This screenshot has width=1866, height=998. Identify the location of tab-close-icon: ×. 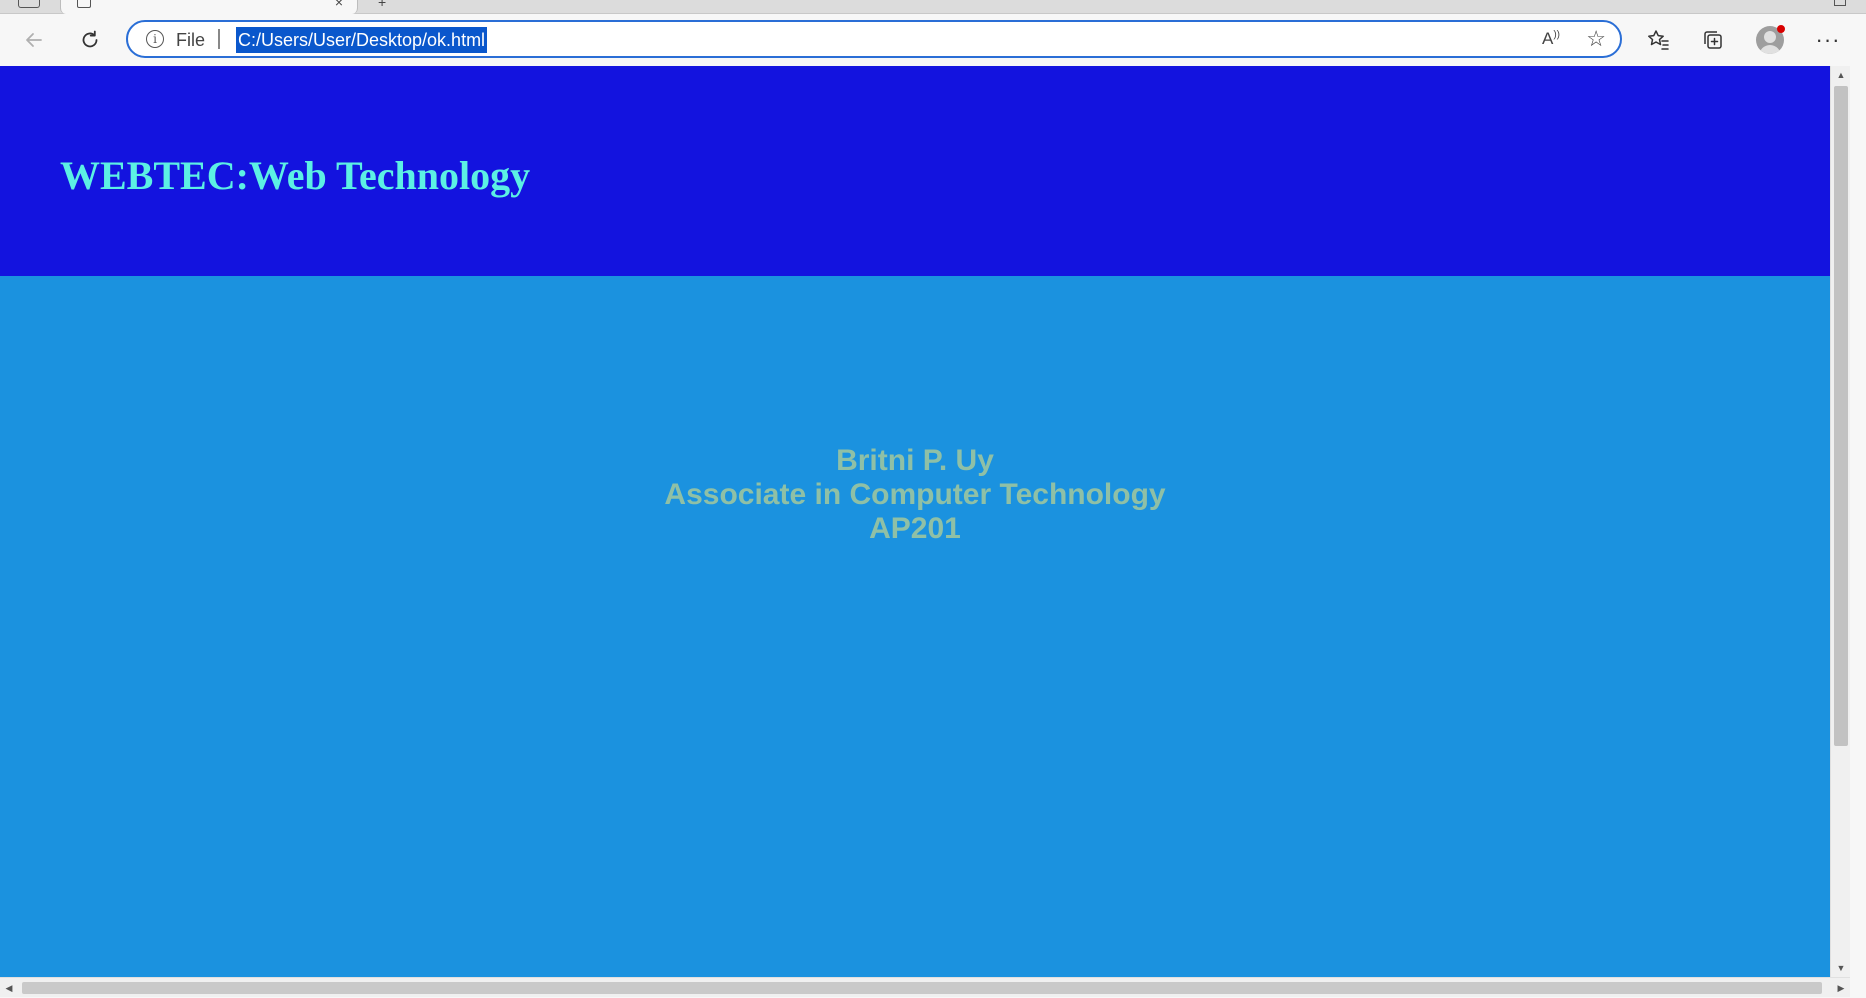
(339, 5).